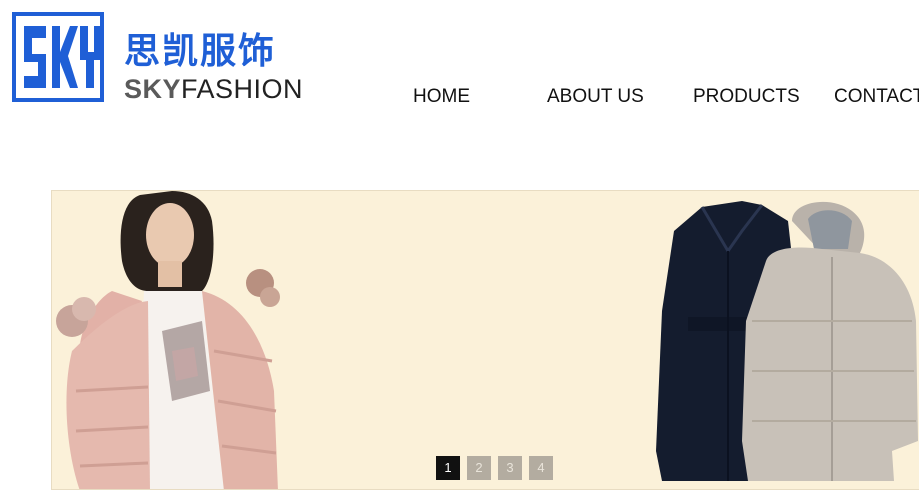 This screenshot has width=919, height=503. What do you see at coordinates (479, 468) in the screenshot?
I see `slide-dot-2: 2` at bounding box center [479, 468].